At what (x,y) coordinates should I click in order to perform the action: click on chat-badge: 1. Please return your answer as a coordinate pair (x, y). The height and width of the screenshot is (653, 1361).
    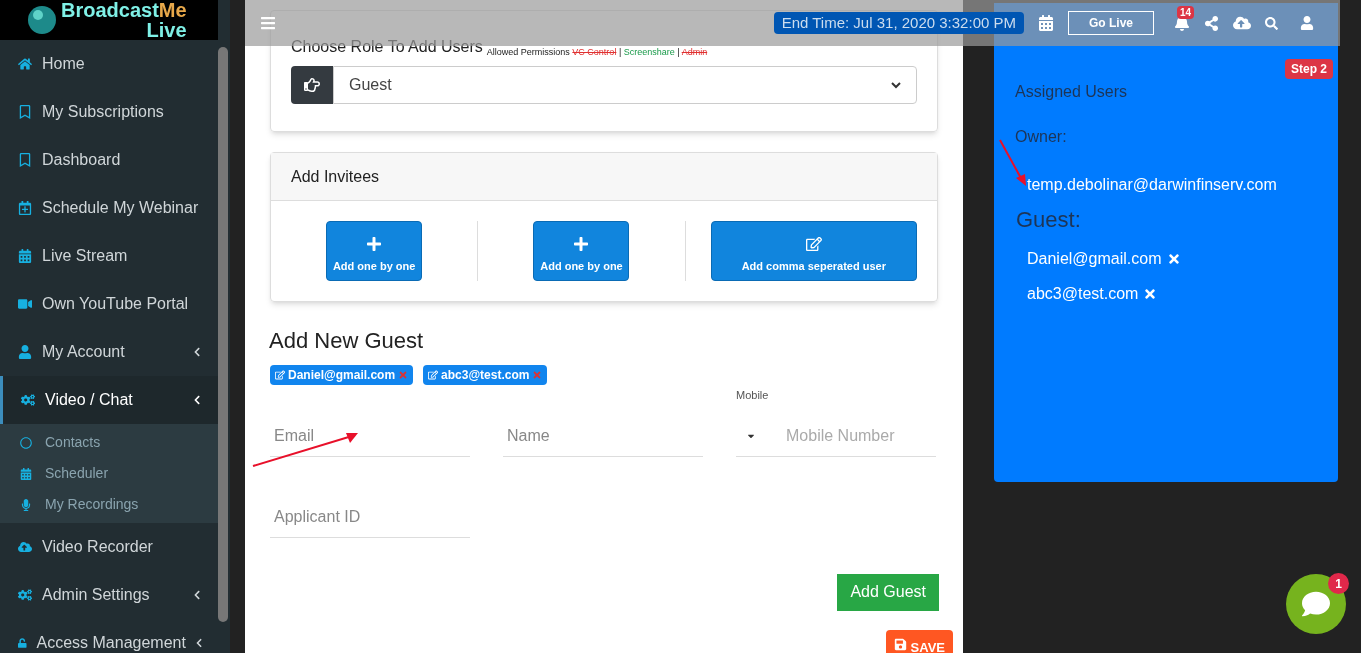
    Looking at the image, I should click on (1338, 583).